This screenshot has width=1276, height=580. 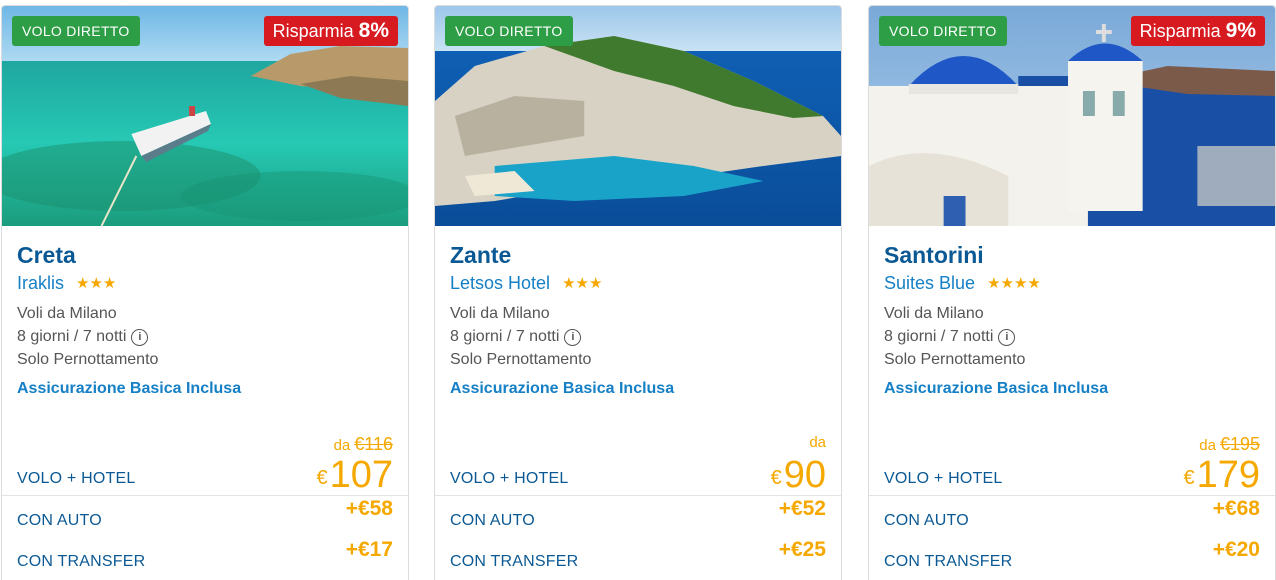 I want to click on hotel-line: Letsos Hotel ★★★, so click(x=526, y=283).